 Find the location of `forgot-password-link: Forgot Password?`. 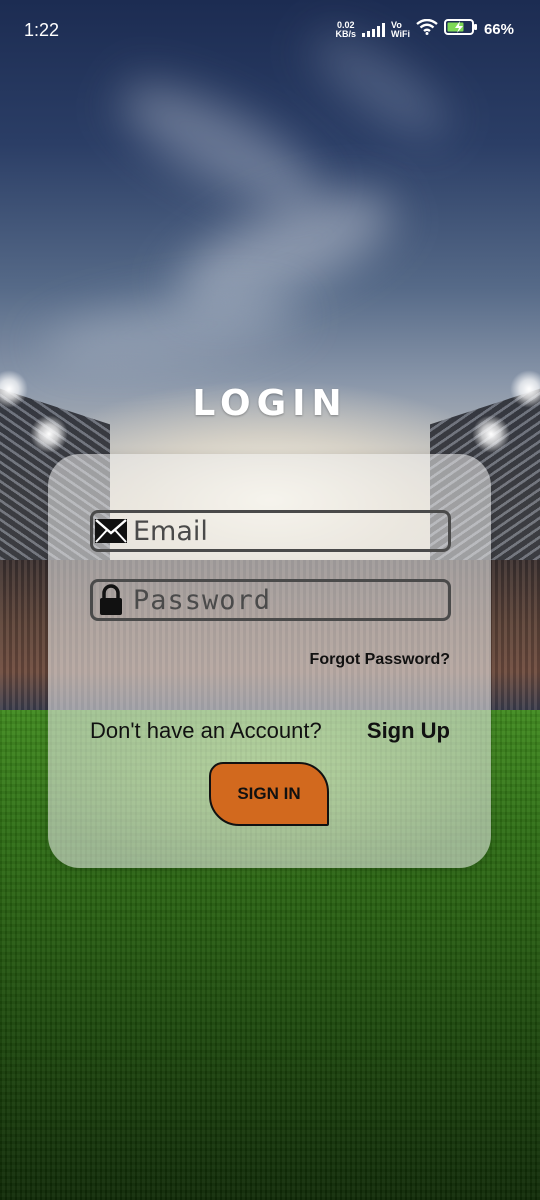

forgot-password-link: Forgot Password? is located at coordinates (380, 660).